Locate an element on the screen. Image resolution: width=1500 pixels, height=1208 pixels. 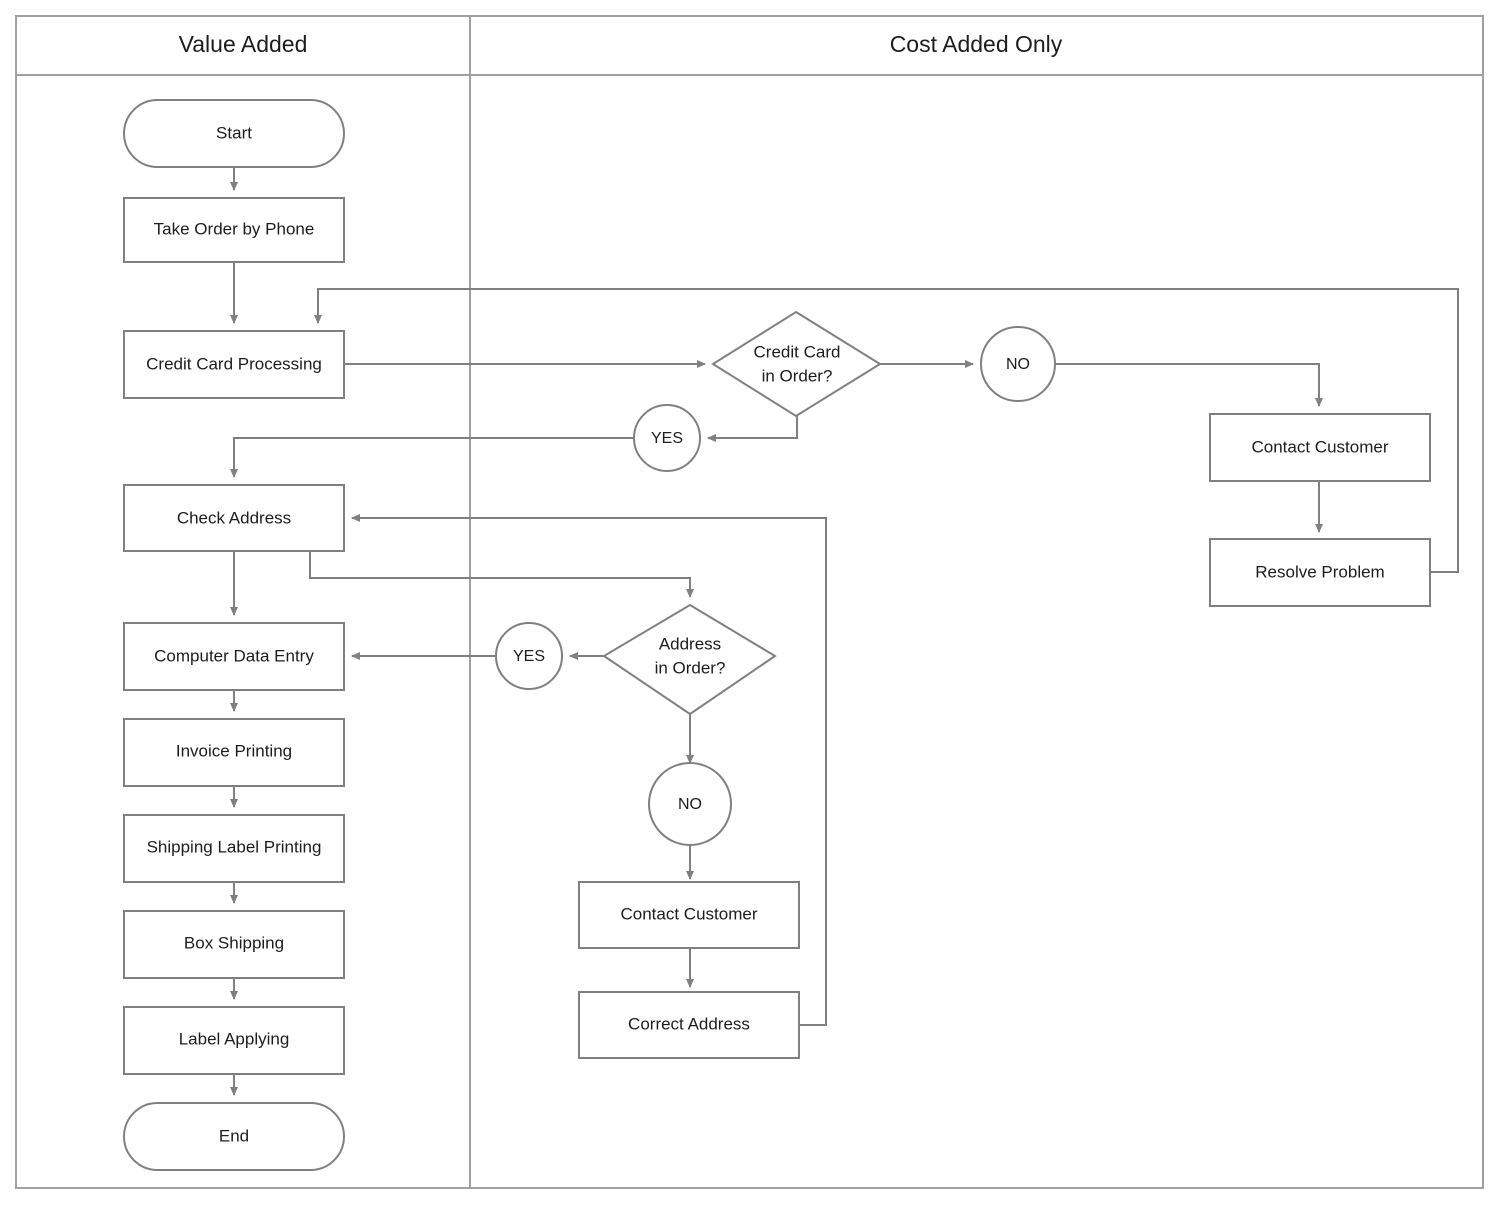
node-box-shipping: Box Shipping is located at coordinates (234, 944).